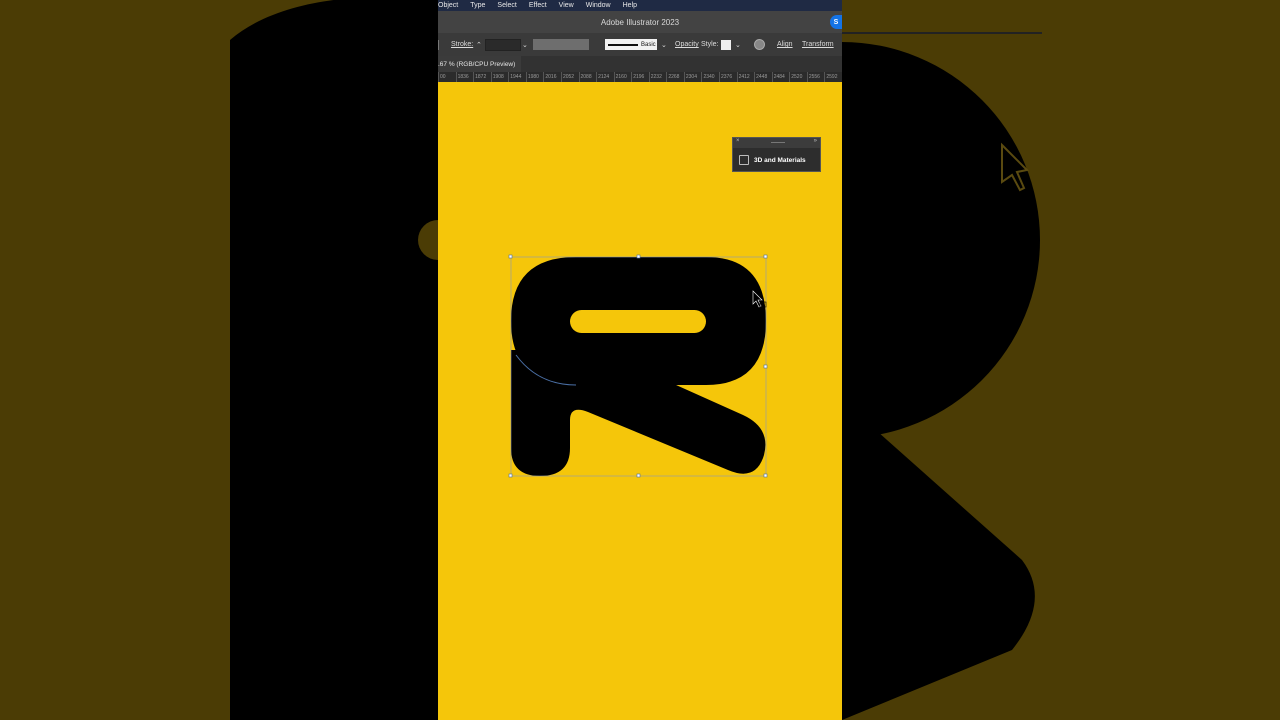 Image resolution: width=1280 pixels, height=720 pixels. I want to click on cube-icon, so click(744, 160).